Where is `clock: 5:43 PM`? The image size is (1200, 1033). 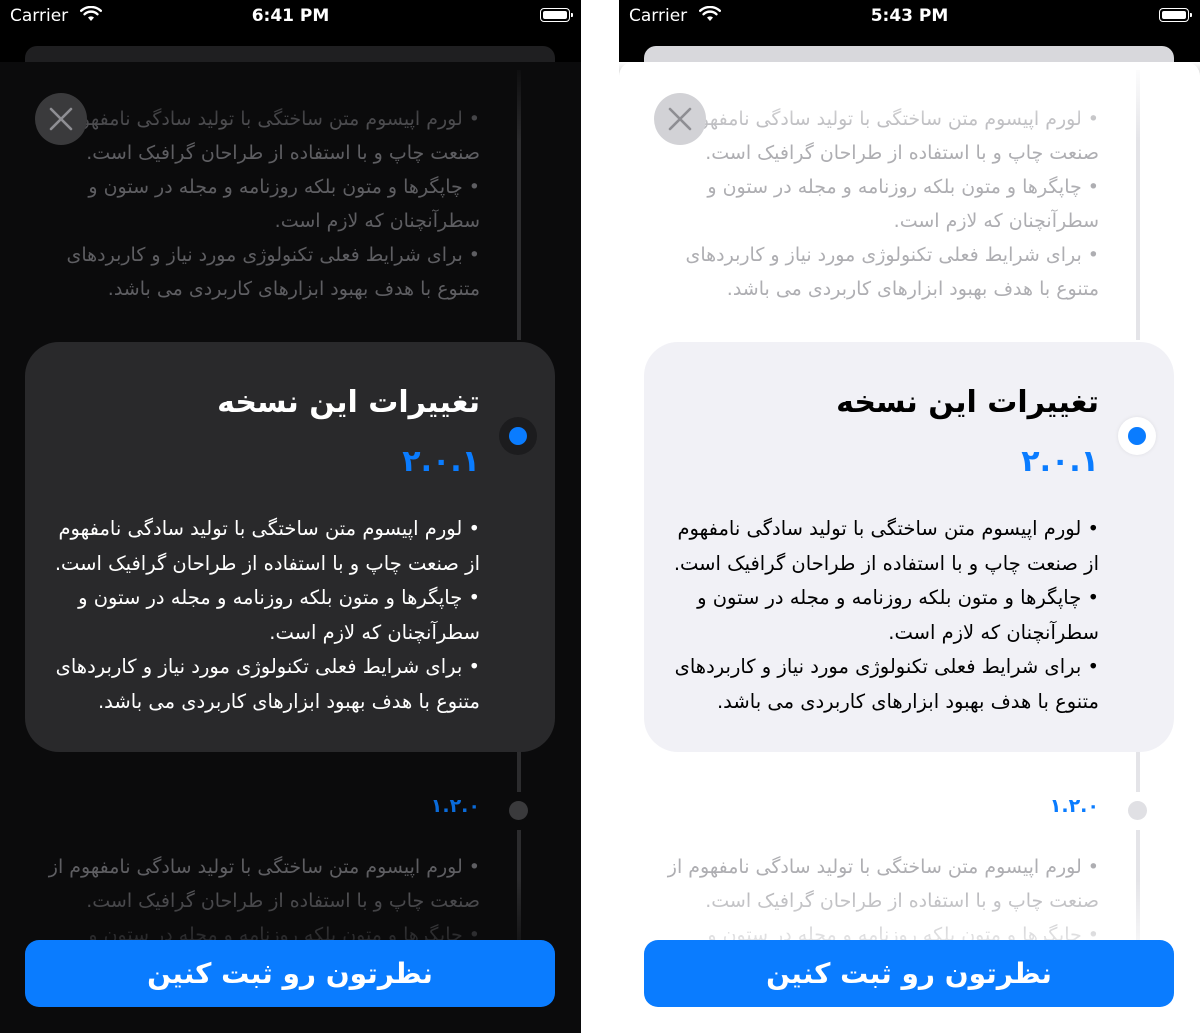 clock: 5:43 PM is located at coordinates (909, 16).